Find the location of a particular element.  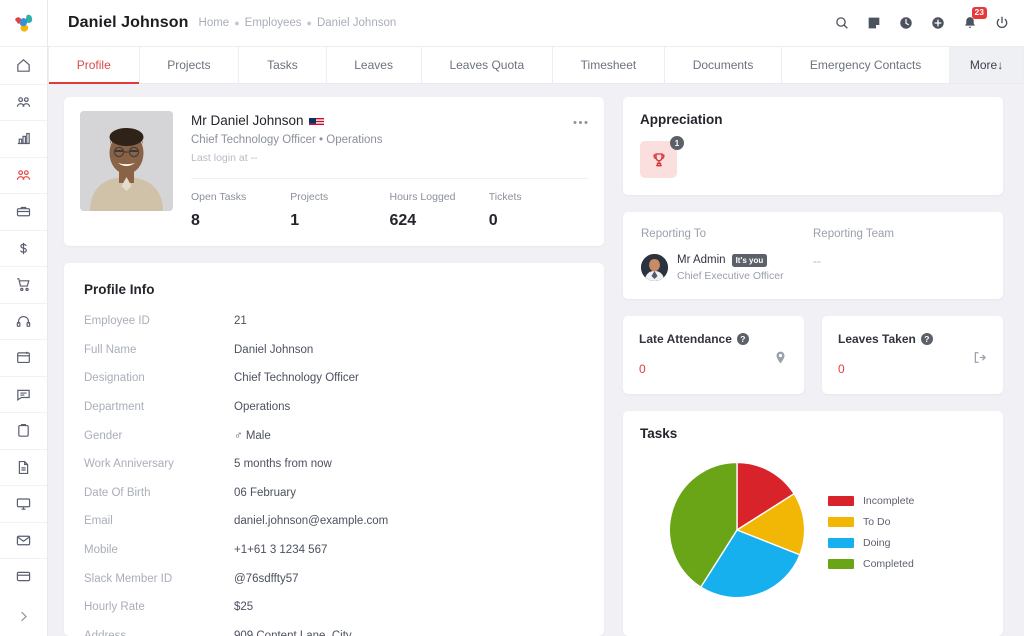

sidebar-item-hr is located at coordinates (23, 175).